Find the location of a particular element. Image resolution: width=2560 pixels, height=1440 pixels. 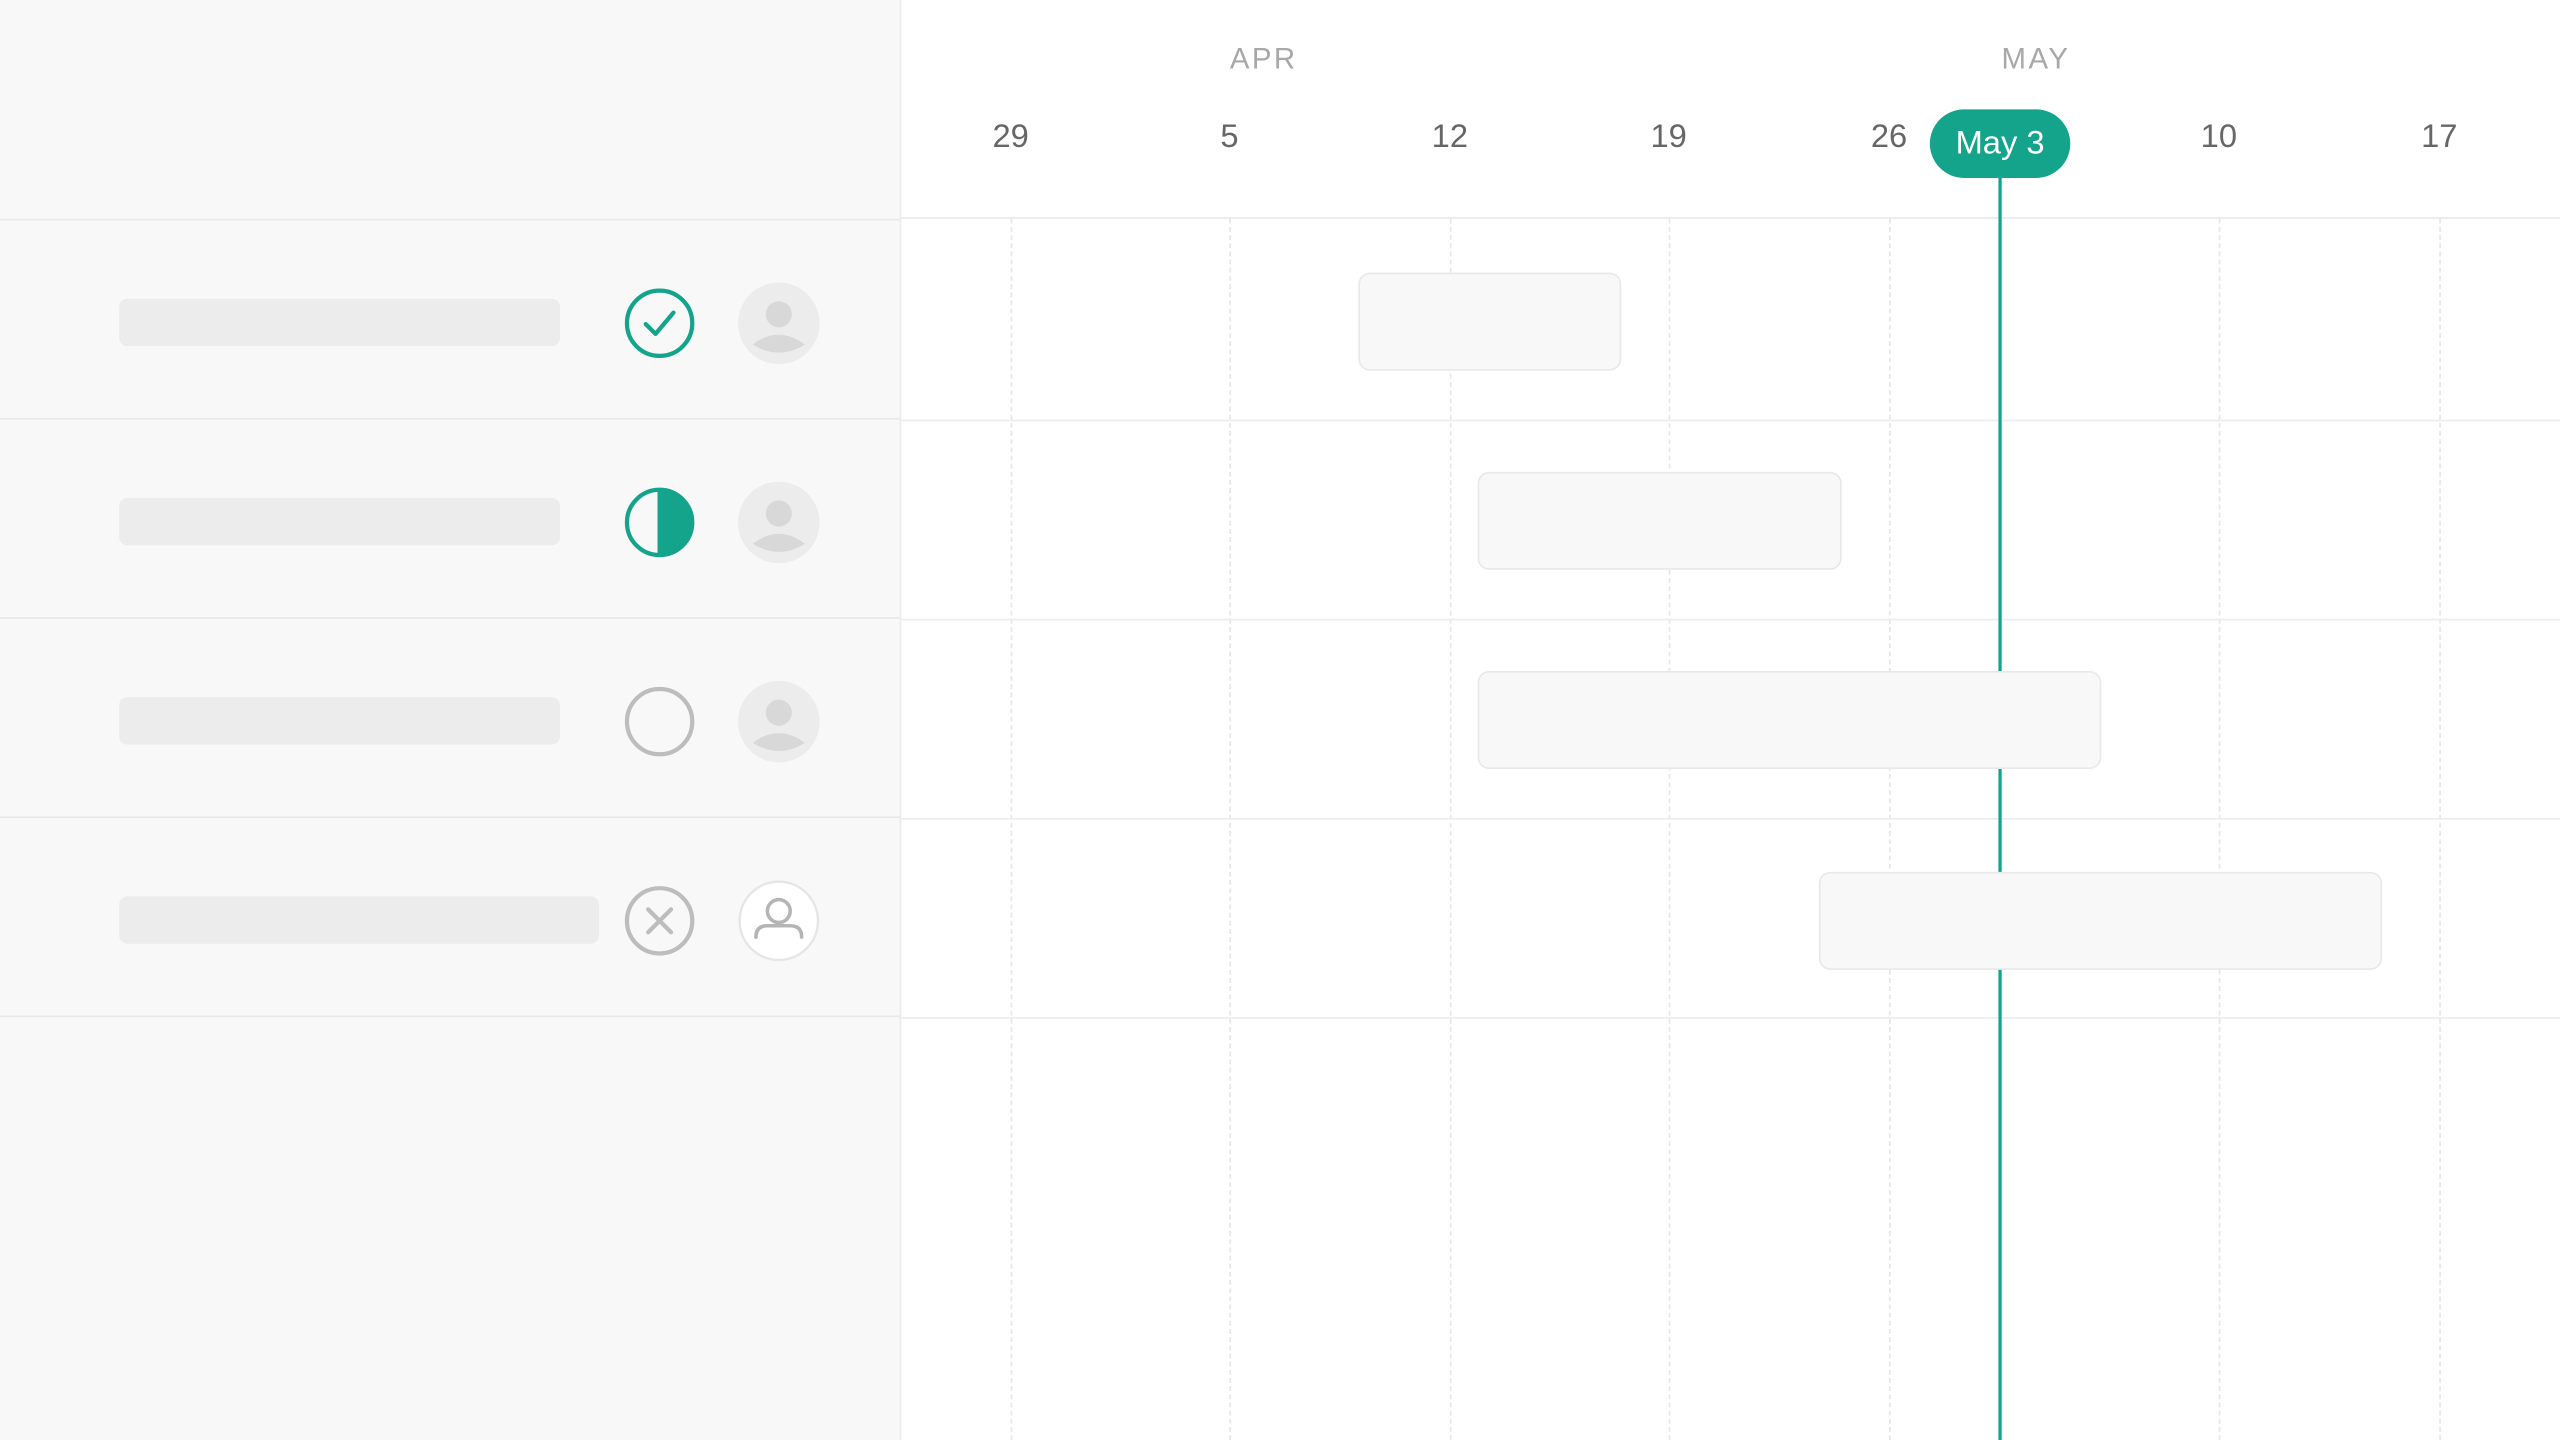

timeline-header: APR MAY 29 5 12 19 26 10 17 is located at coordinates (1730, 109).